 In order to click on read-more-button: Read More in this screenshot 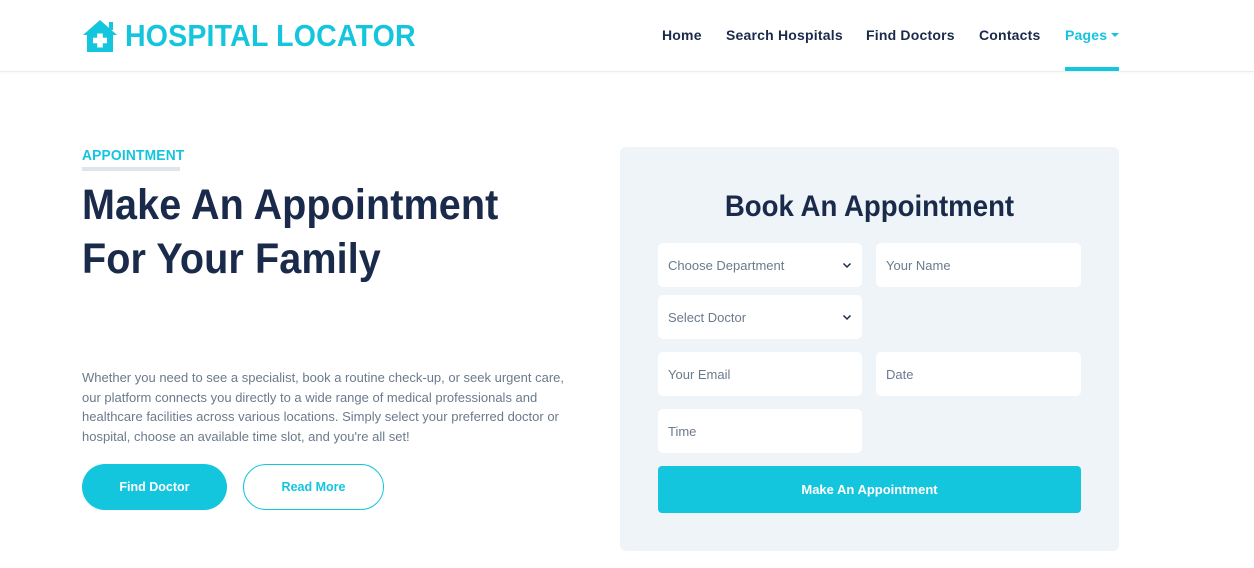, I will do `click(313, 487)`.